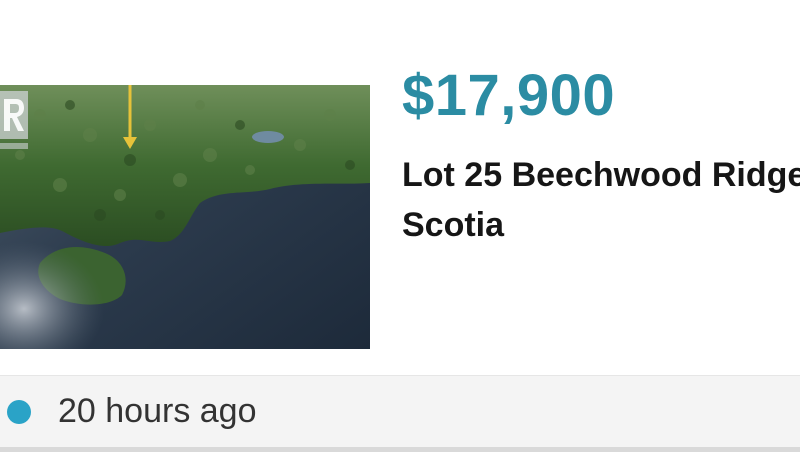  I want to click on listing-title-line: Scotia, so click(453, 225).